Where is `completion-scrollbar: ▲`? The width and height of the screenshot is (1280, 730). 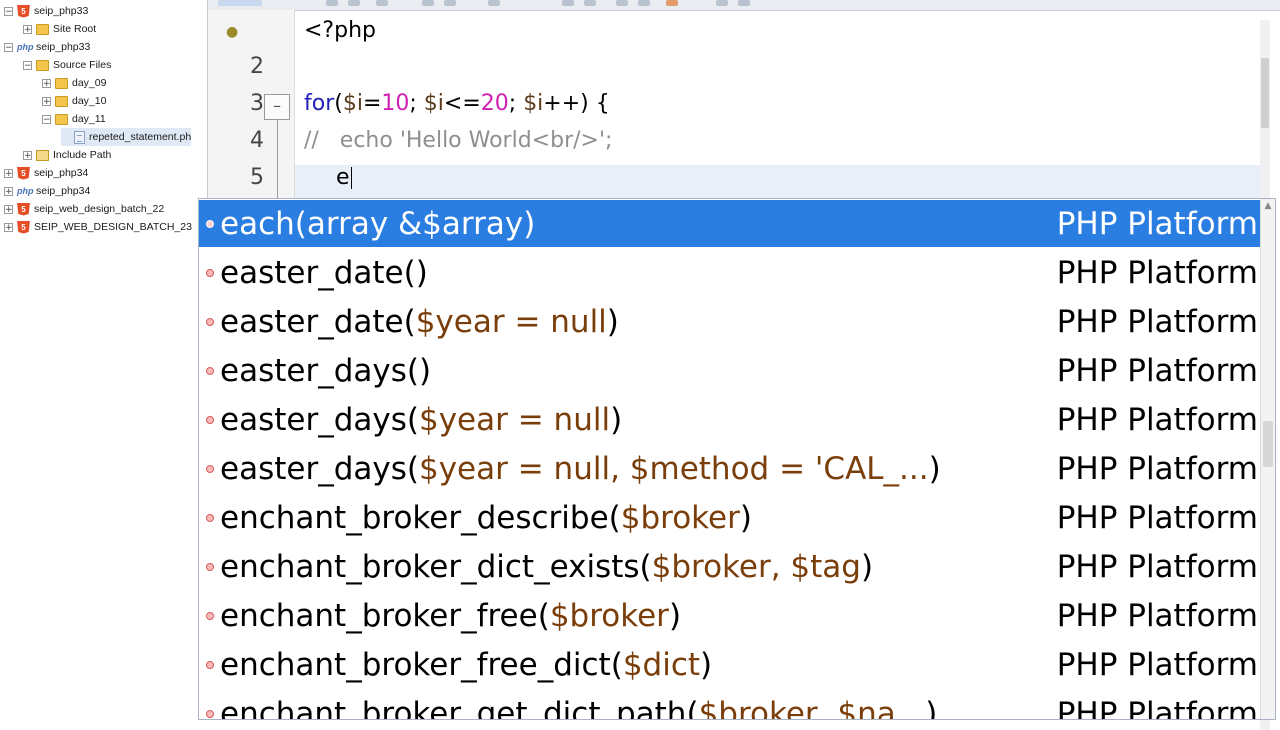 completion-scrollbar: ▲ is located at coordinates (1267, 459).